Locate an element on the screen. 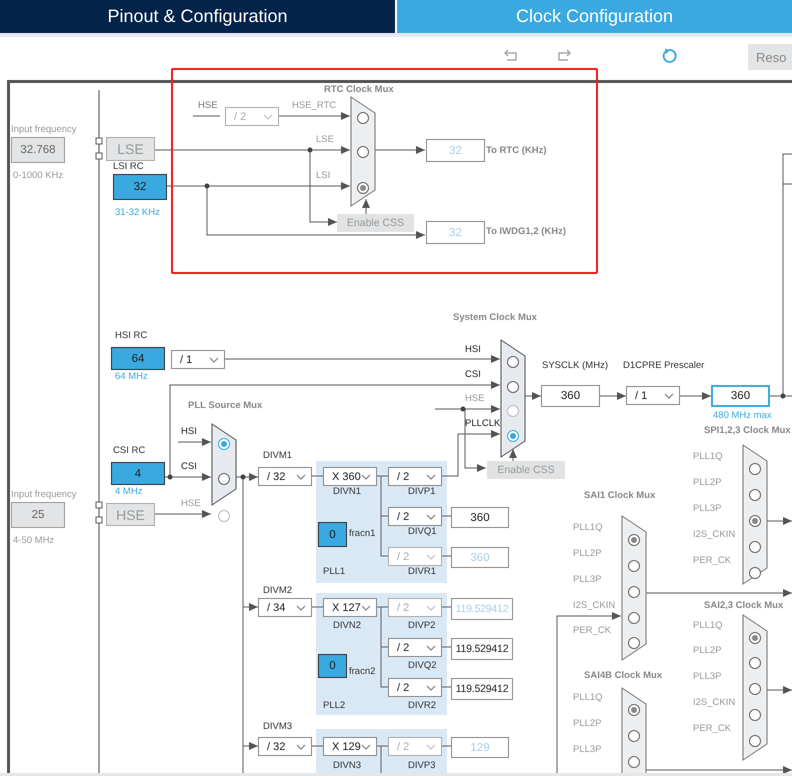 The height and width of the screenshot is (776, 792). mux-title: SPI1,2,3 Clock Mux is located at coordinates (747, 431).